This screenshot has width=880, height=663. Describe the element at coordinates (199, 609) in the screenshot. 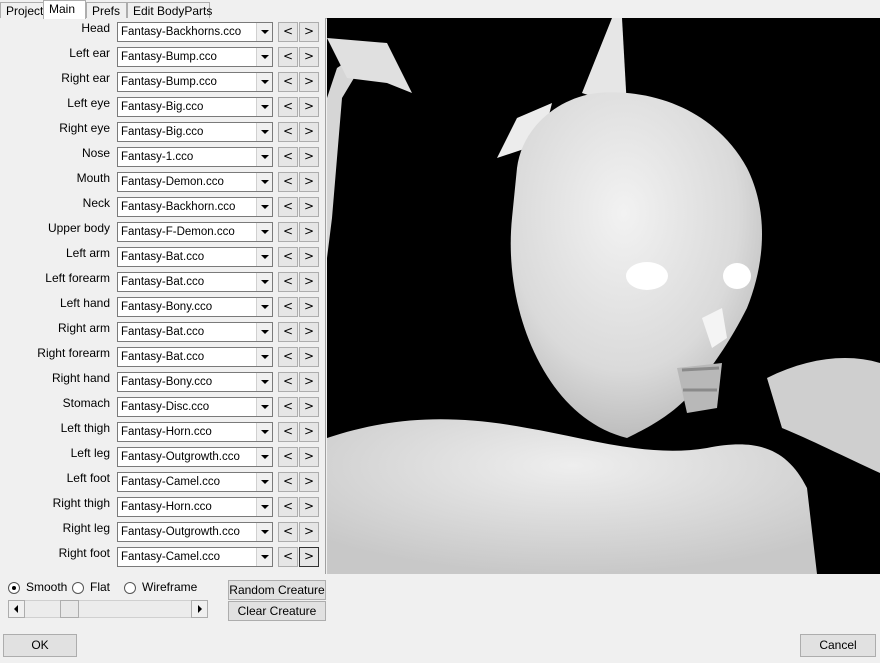

I see `arrow-right-icon` at that location.